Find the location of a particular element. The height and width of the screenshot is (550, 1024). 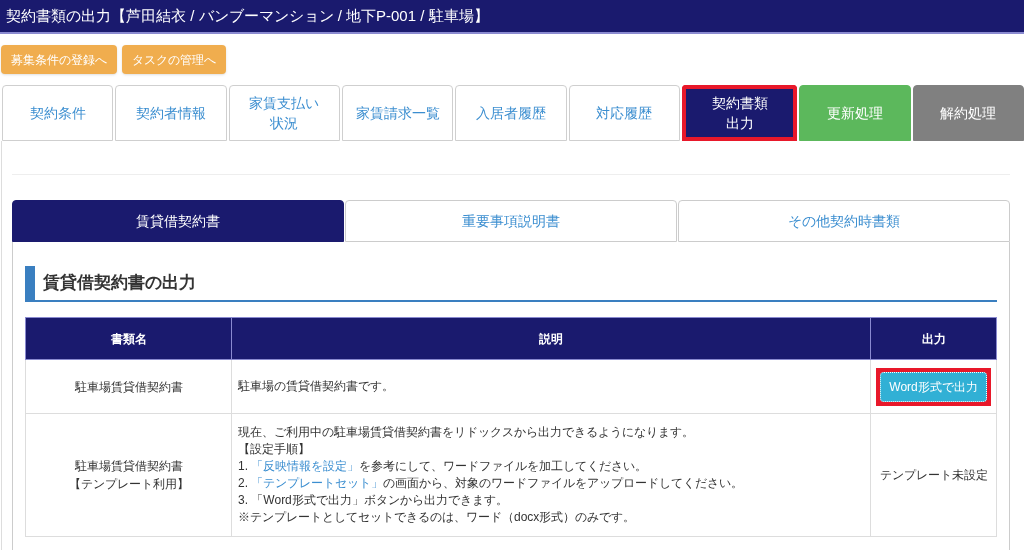

nav-button: タスクの管理へ is located at coordinates (174, 59).